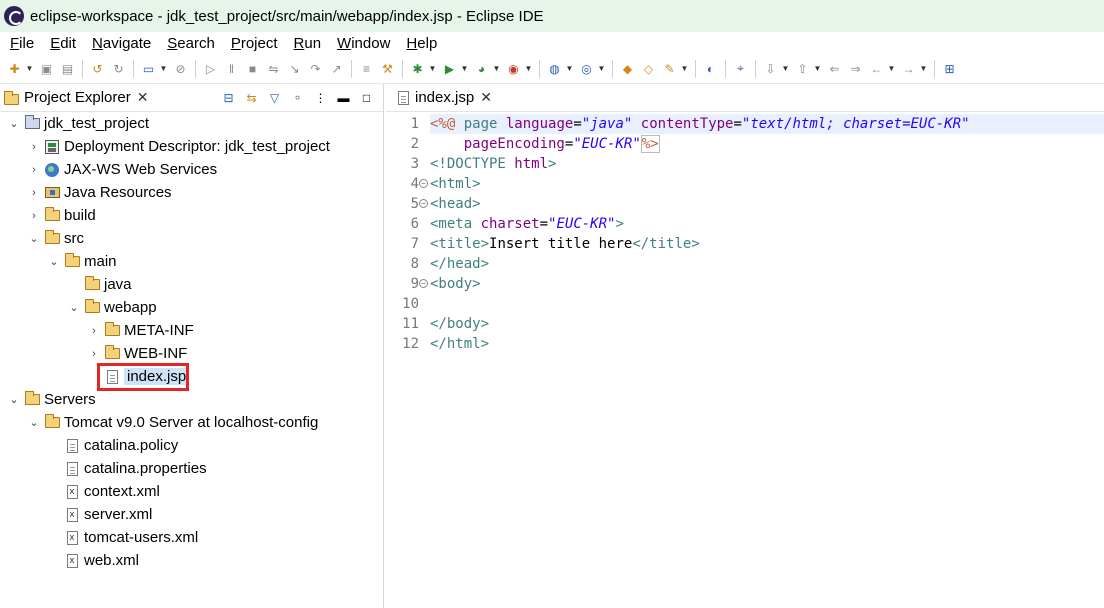  I want to click on tree-item: ⌄ src, so click(56, 238).